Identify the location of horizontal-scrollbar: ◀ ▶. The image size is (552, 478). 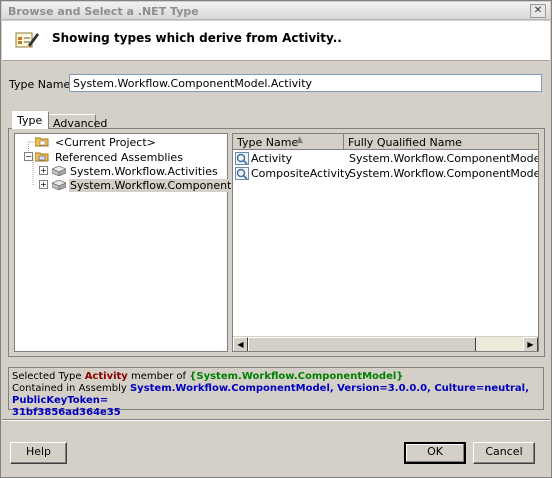
(385, 343).